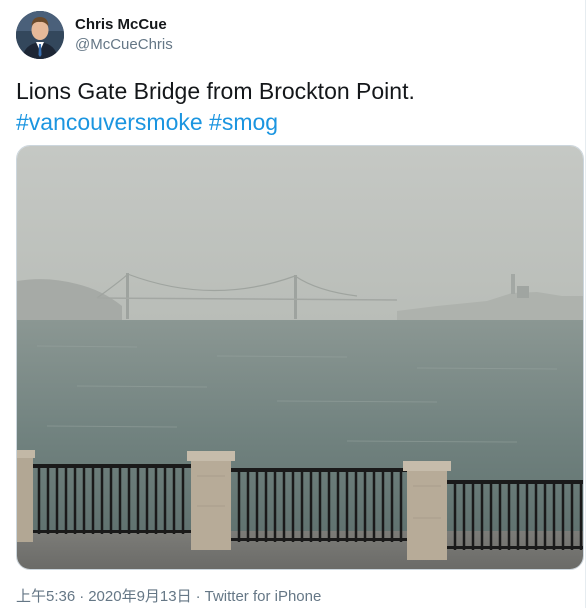 The image size is (586, 608). I want to click on tweet-date: 2020年9月13日, so click(139, 596).